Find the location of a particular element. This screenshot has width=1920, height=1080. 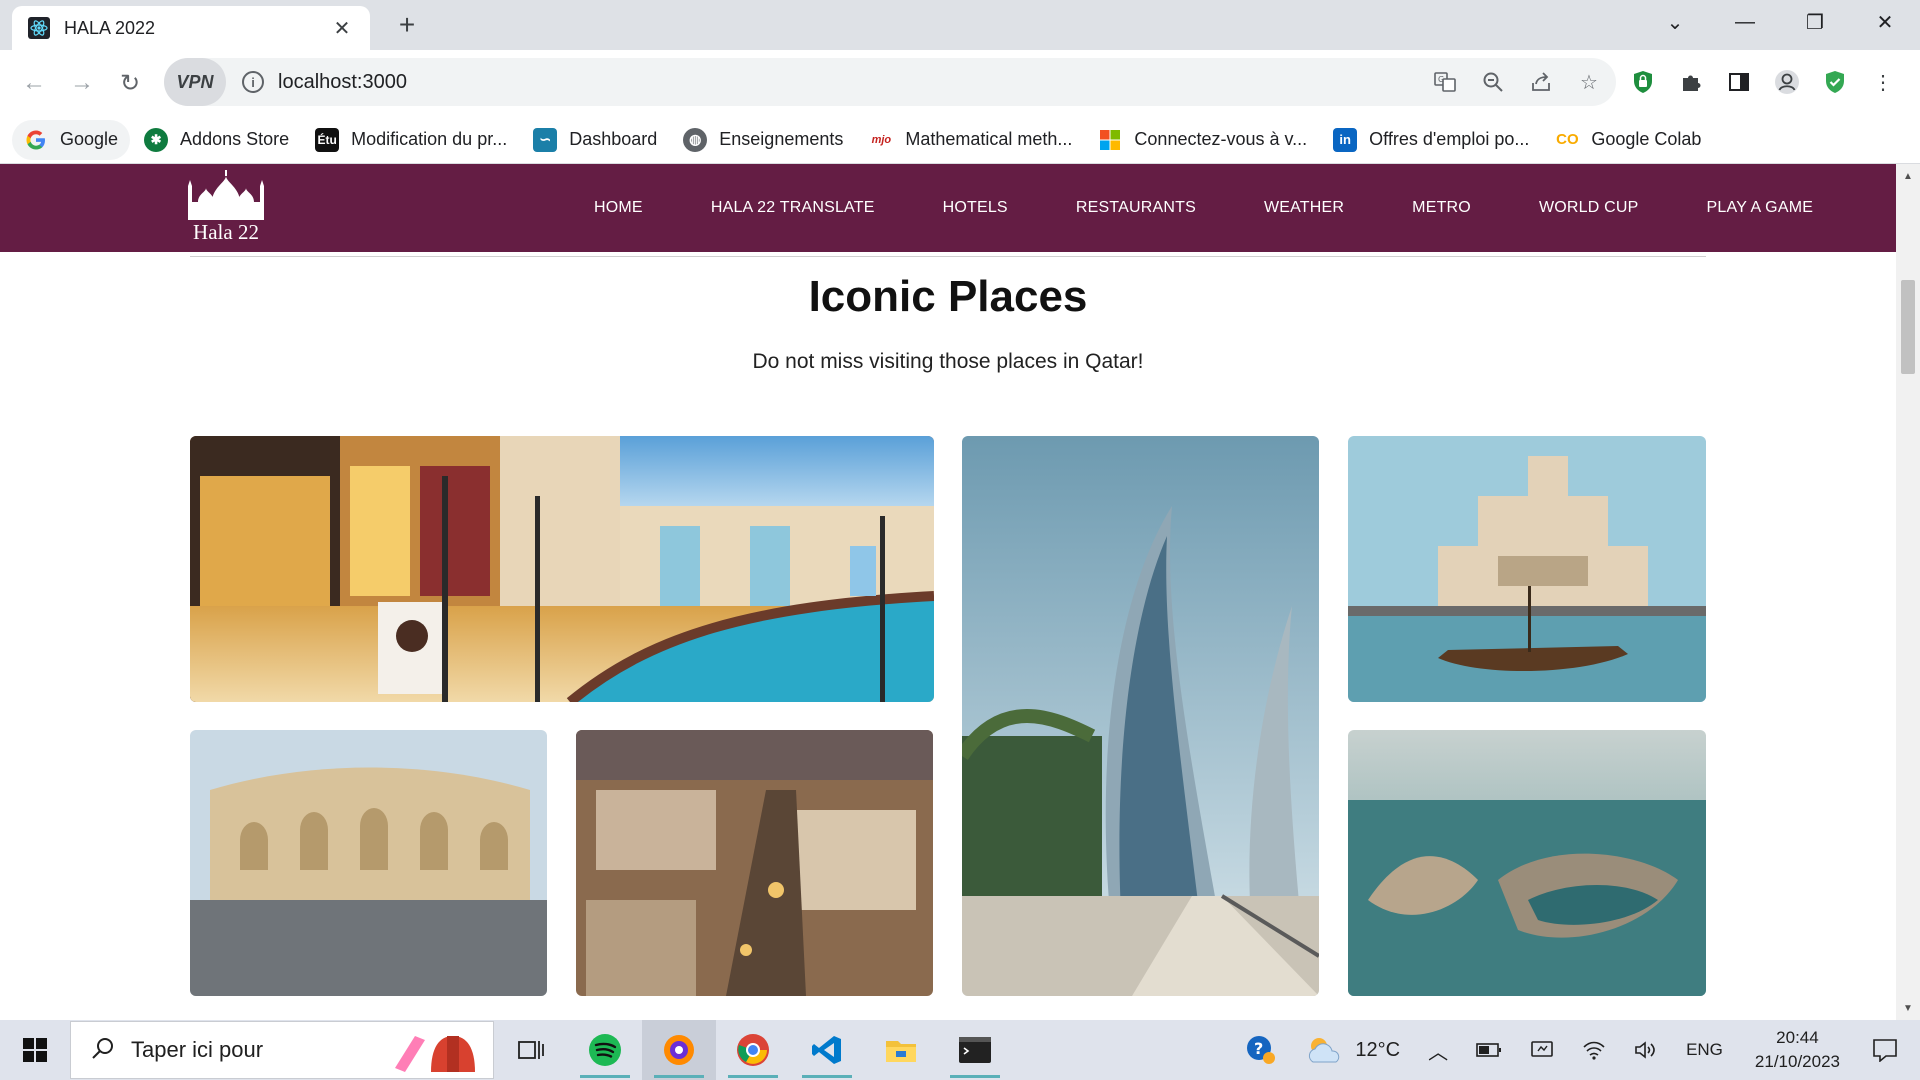

task-view-icon is located at coordinates (531, 1050).